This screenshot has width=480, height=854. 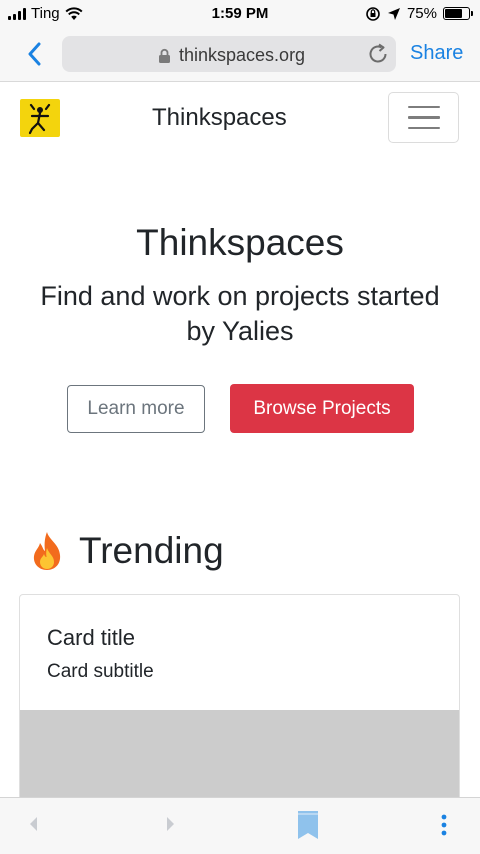 I want to click on bookmark-icon, so click(x=308, y=825).